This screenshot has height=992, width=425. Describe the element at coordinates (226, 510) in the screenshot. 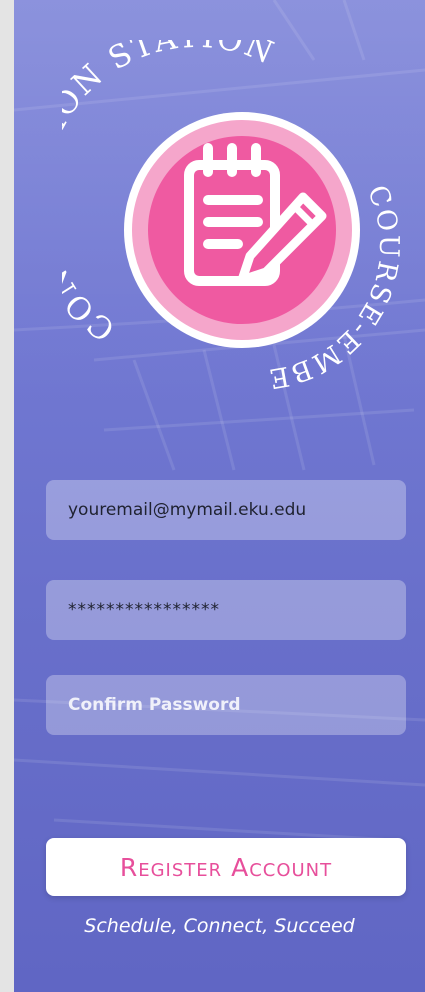

I see `email-field` at that location.